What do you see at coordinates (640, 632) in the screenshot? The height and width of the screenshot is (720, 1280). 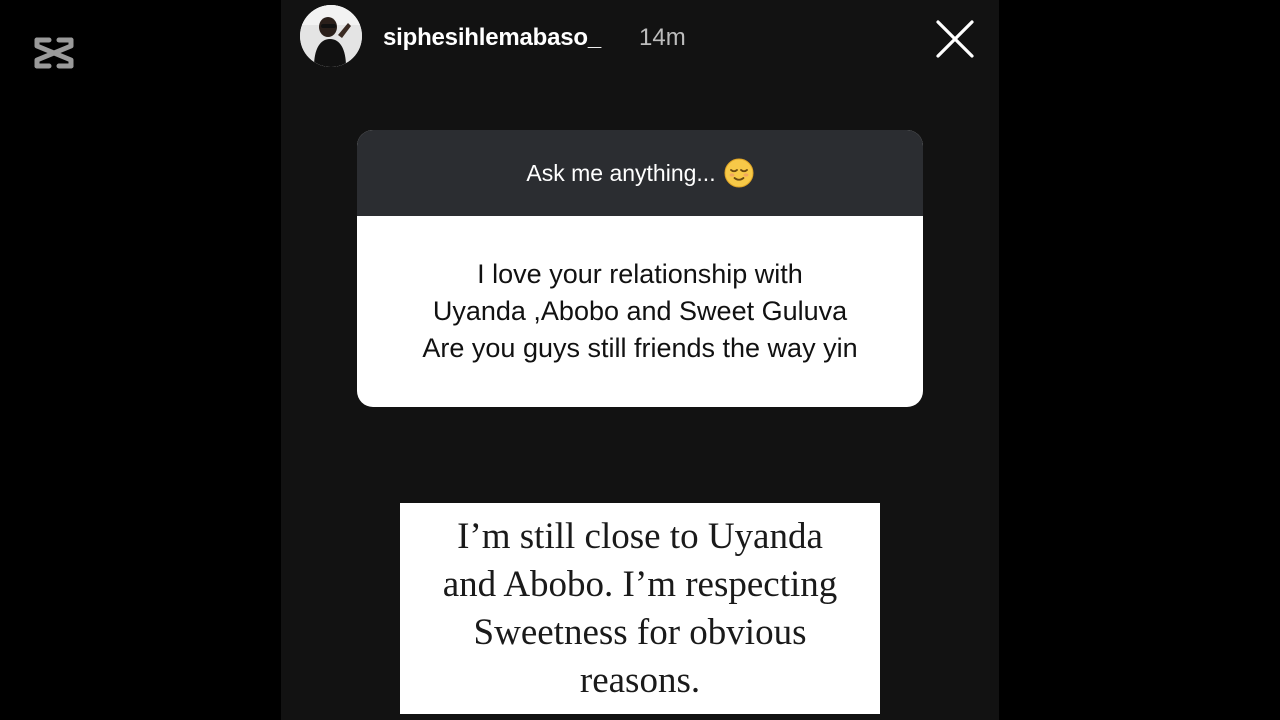 I see `answer-line: Sweetness for obvious` at bounding box center [640, 632].